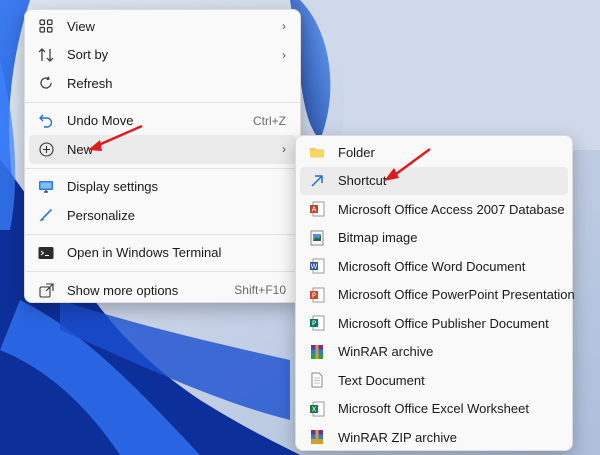 Image resolution: width=600 pixels, height=455 pixels. What do you see at coordinates (144, 253) in the screenshot?
I see `menu-item-label: Open in Windows Terminal` at bounding box center [144, 253].